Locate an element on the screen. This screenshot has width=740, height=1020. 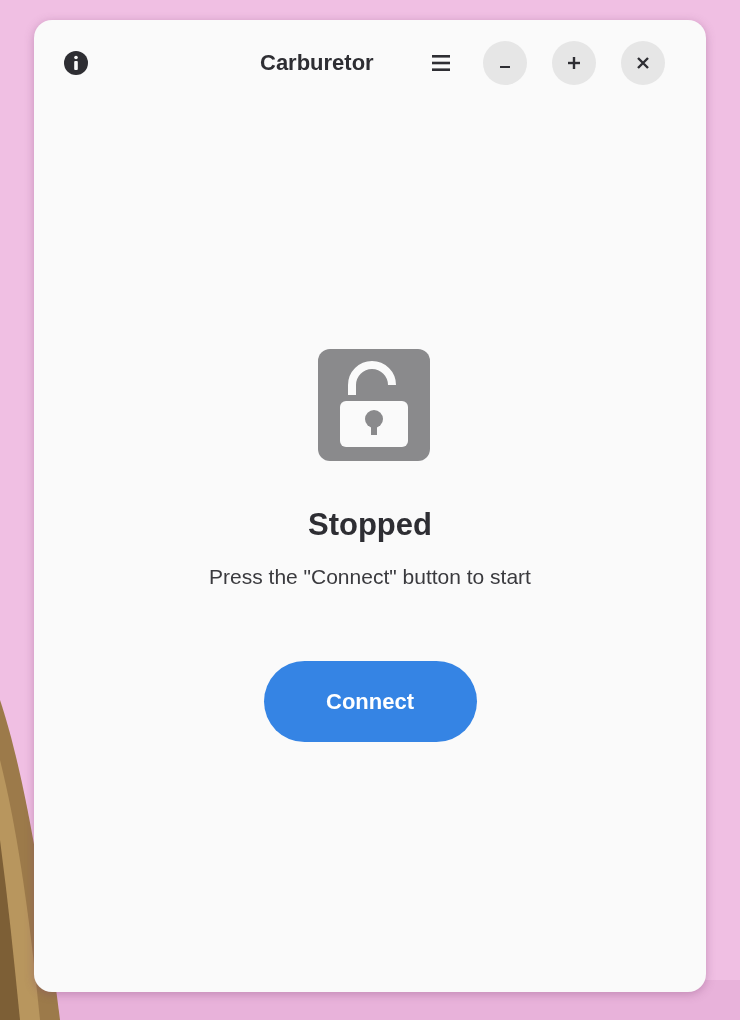
status-title: Stopped is located at coordinates (370, 525).